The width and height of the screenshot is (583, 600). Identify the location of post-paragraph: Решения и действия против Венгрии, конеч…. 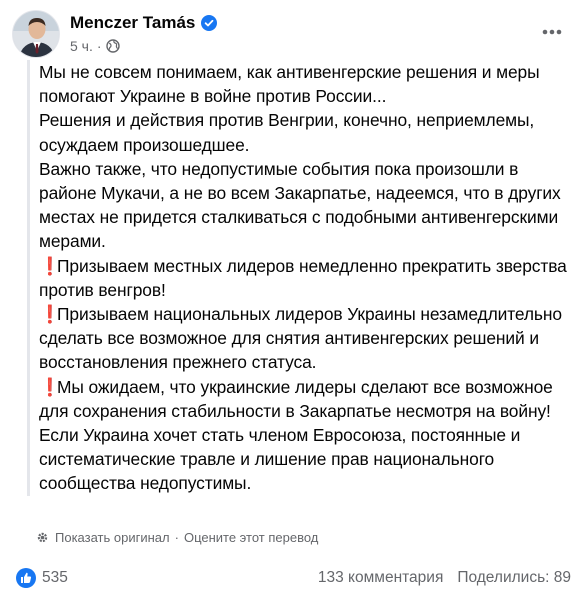
(287, 132).